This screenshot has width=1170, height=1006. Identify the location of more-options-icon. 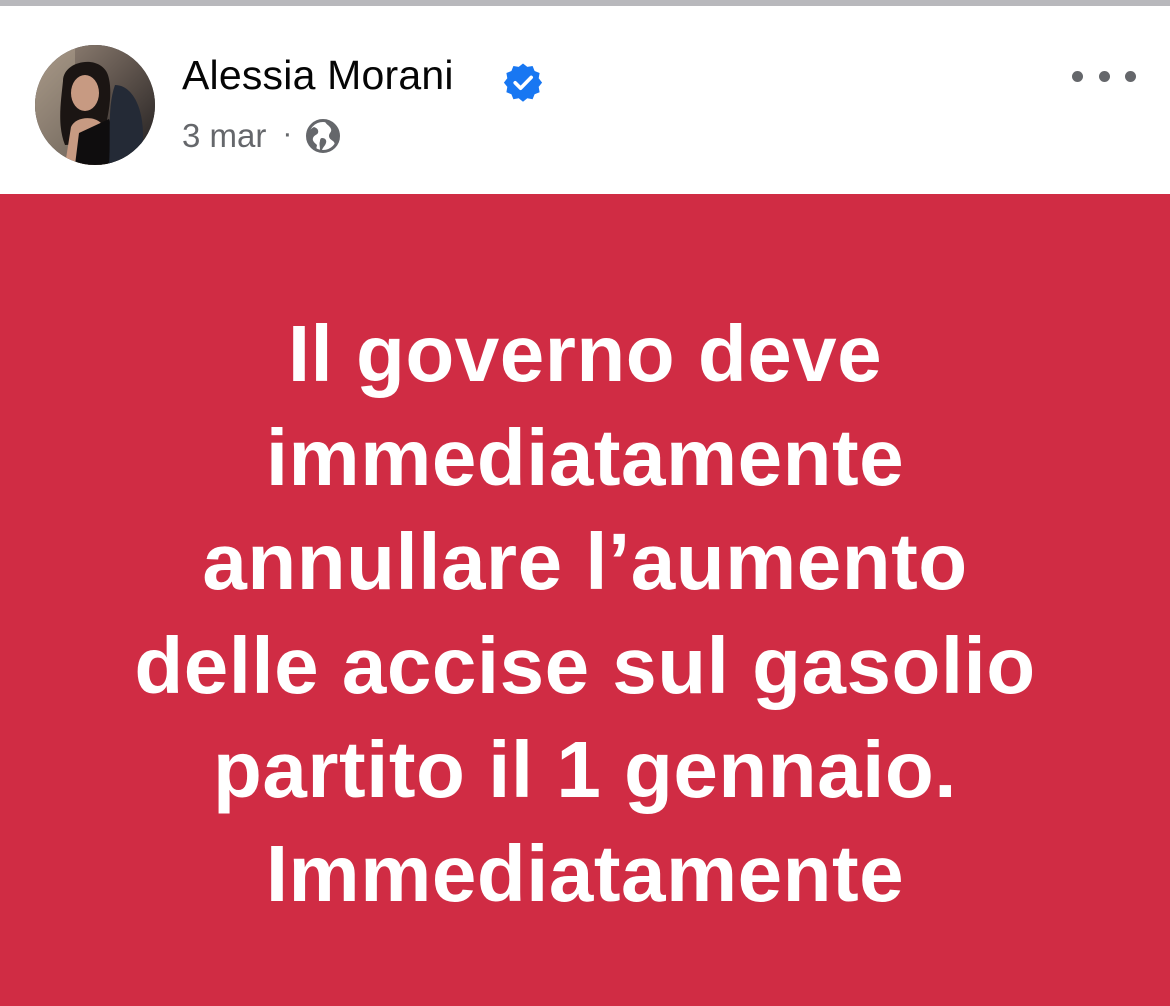
(1104, 76).